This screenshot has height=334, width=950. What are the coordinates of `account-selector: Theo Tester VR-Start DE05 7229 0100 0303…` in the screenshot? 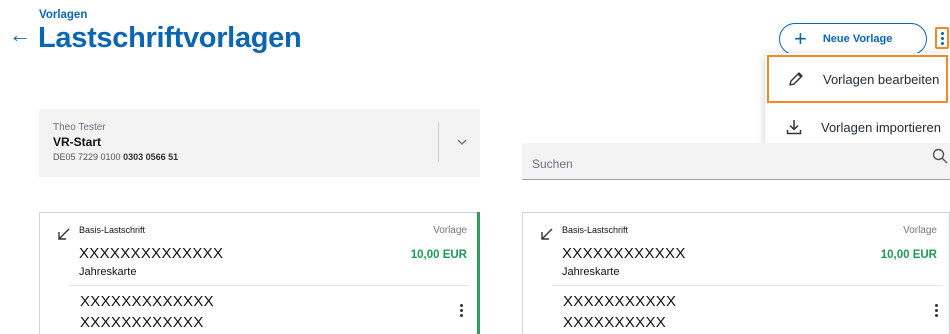 It's located at (259, 143).